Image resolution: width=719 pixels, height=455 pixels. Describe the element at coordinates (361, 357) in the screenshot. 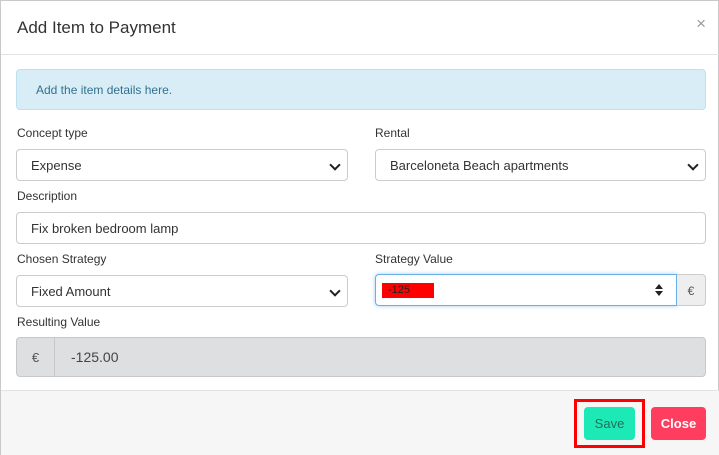

I see `resulting-value-field: € -125.00` at that location.